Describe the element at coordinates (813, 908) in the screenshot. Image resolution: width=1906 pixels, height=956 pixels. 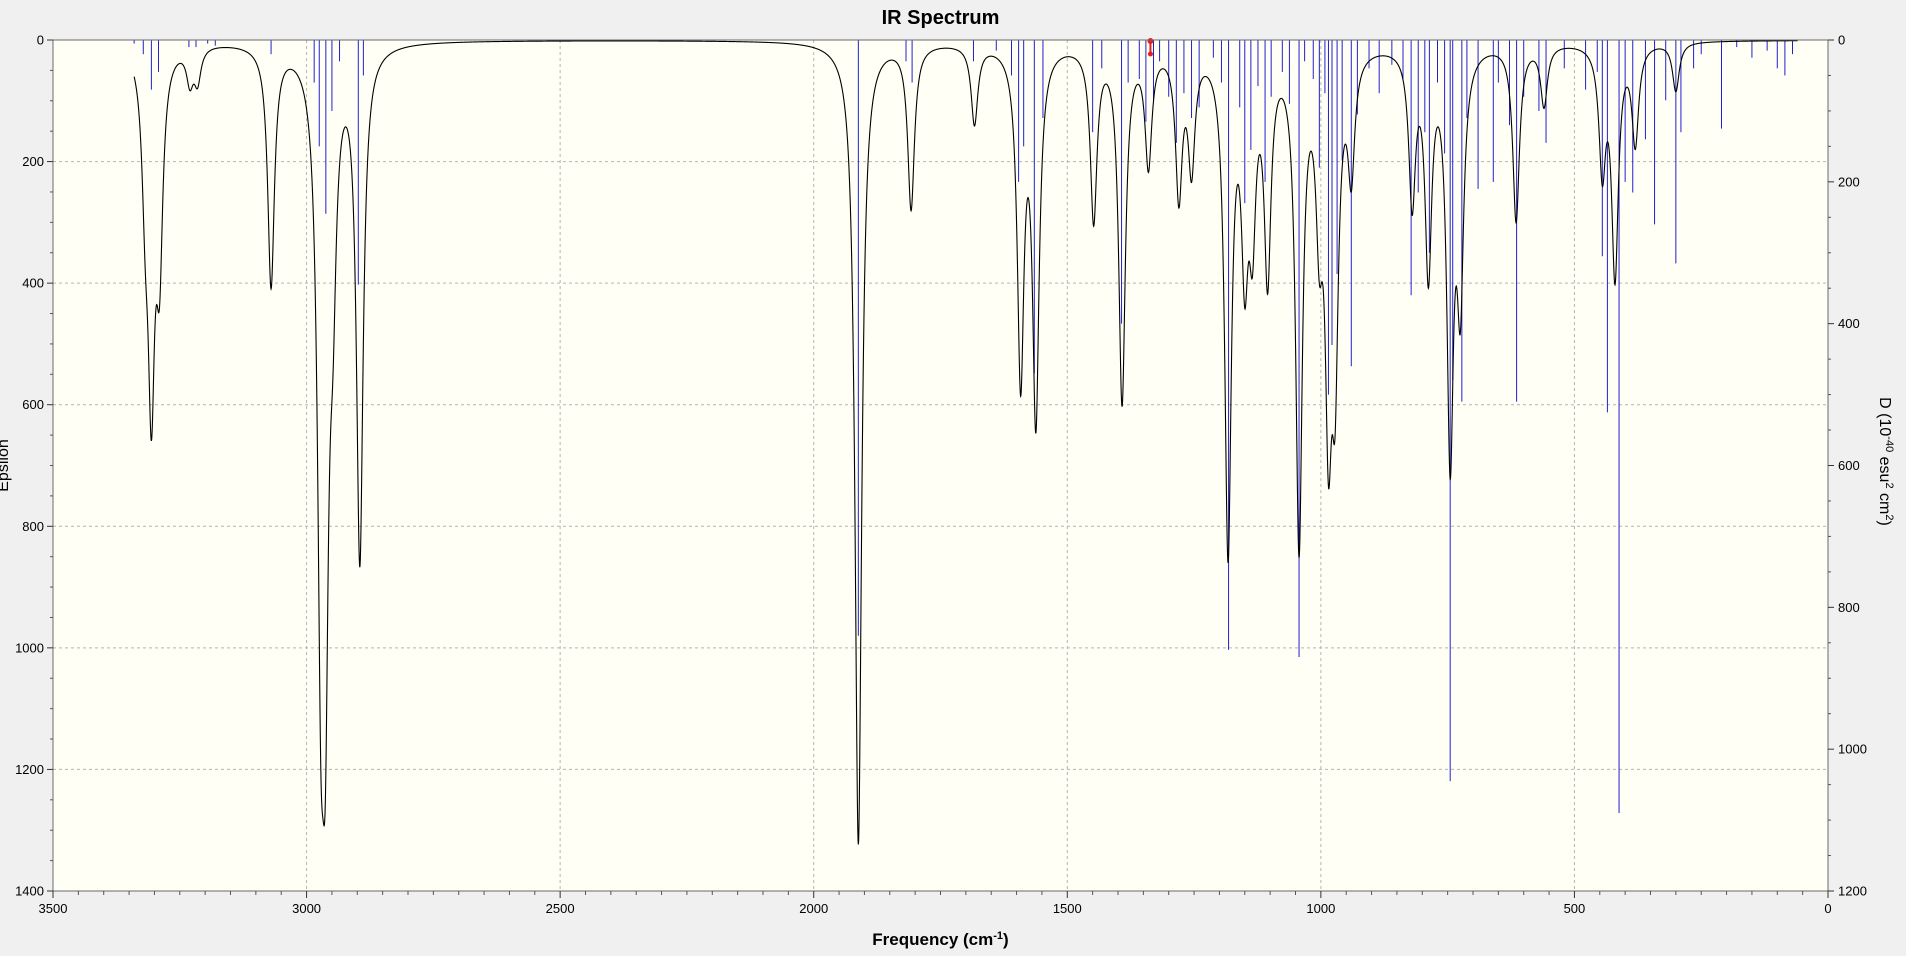
I see `x-tick-label: 2000` at that location.